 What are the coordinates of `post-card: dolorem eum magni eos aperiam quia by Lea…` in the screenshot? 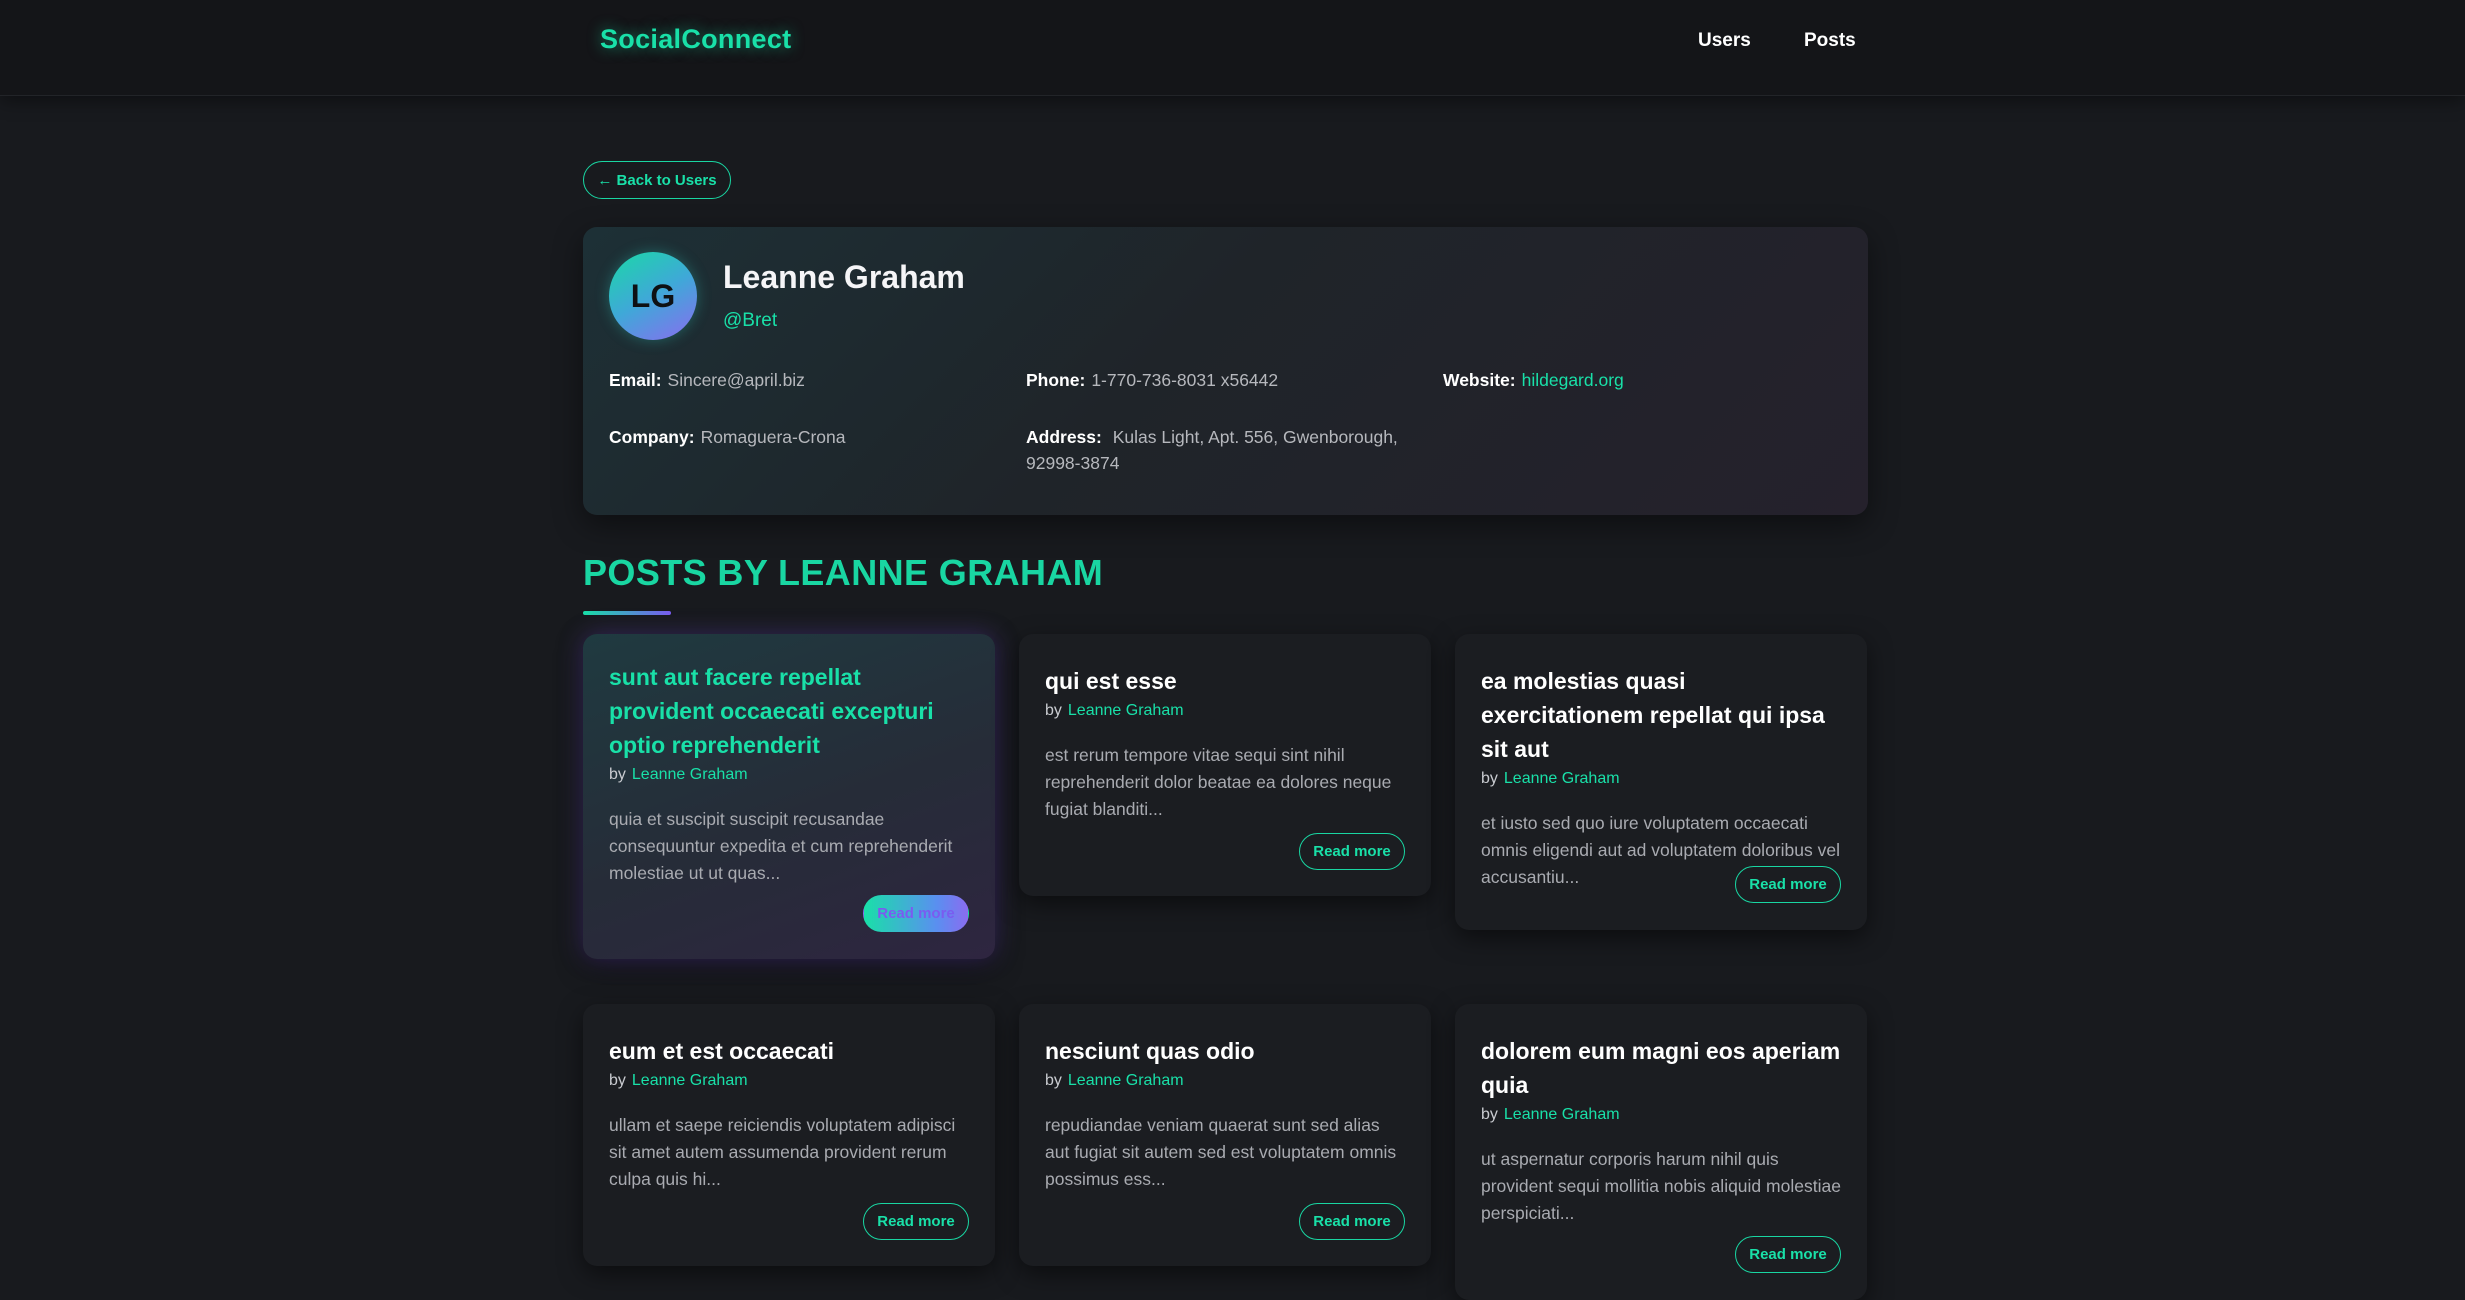 It's located at (1661, 1152).